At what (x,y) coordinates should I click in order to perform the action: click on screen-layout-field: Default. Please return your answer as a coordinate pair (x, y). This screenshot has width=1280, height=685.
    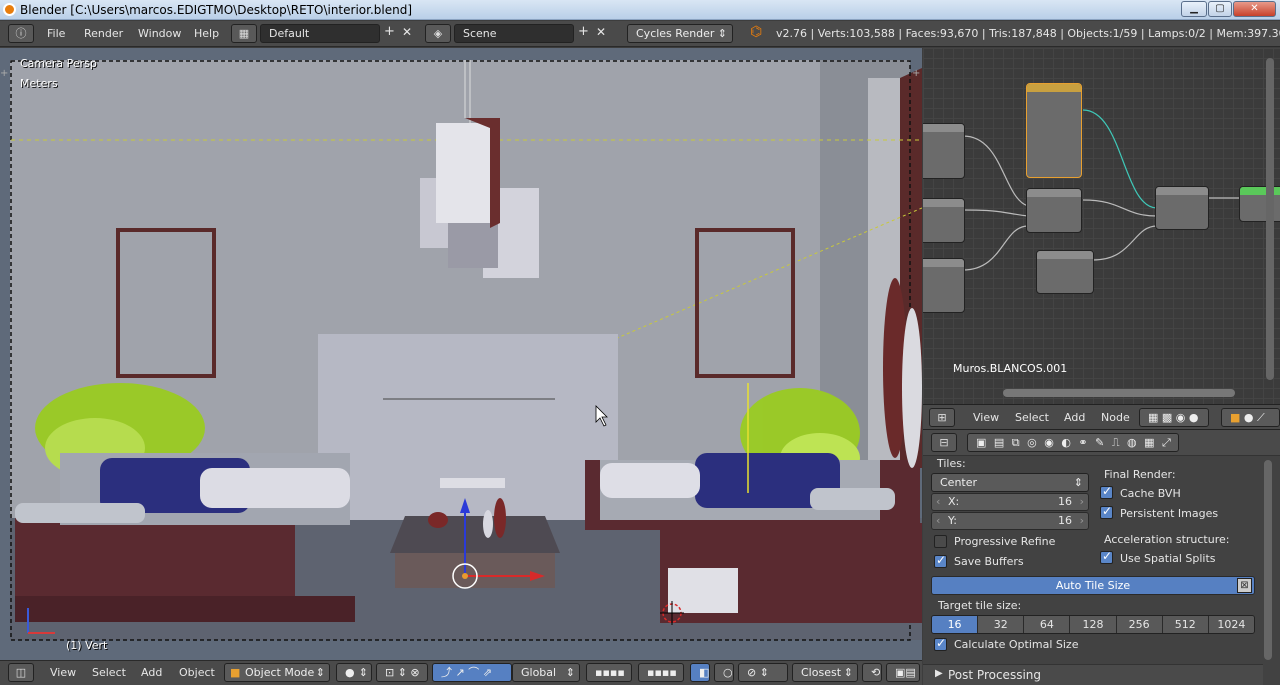
    Looking at the image, I should click on (320, 33).